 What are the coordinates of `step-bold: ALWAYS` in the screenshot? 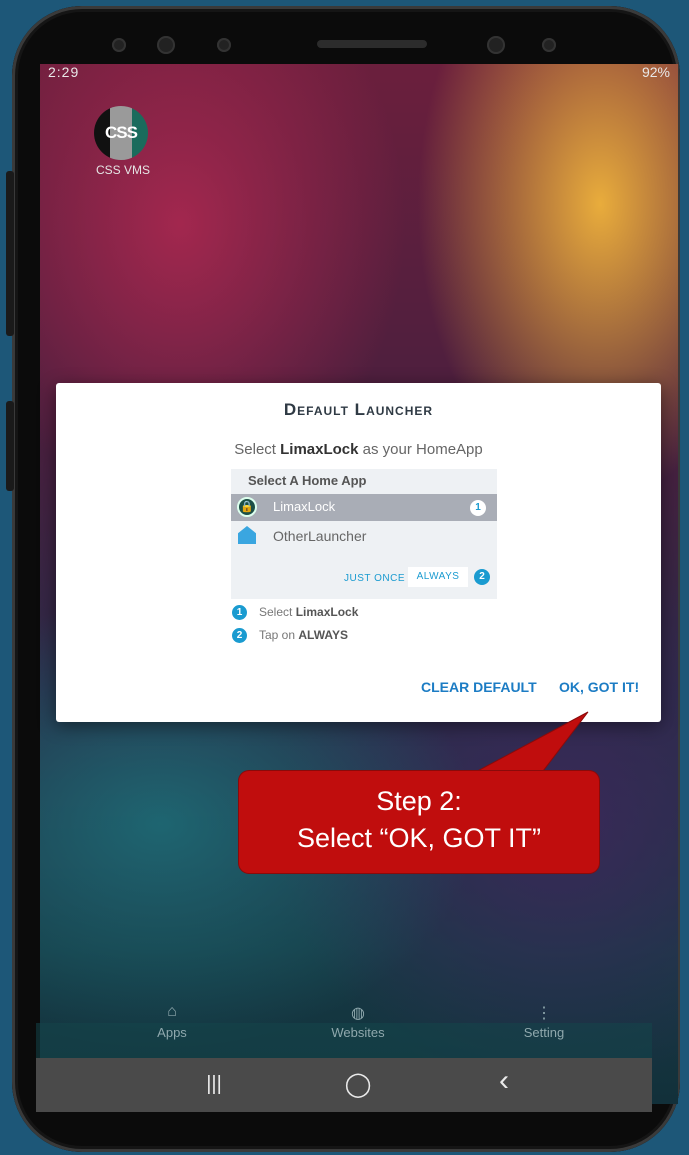 It's located at (323, 635).